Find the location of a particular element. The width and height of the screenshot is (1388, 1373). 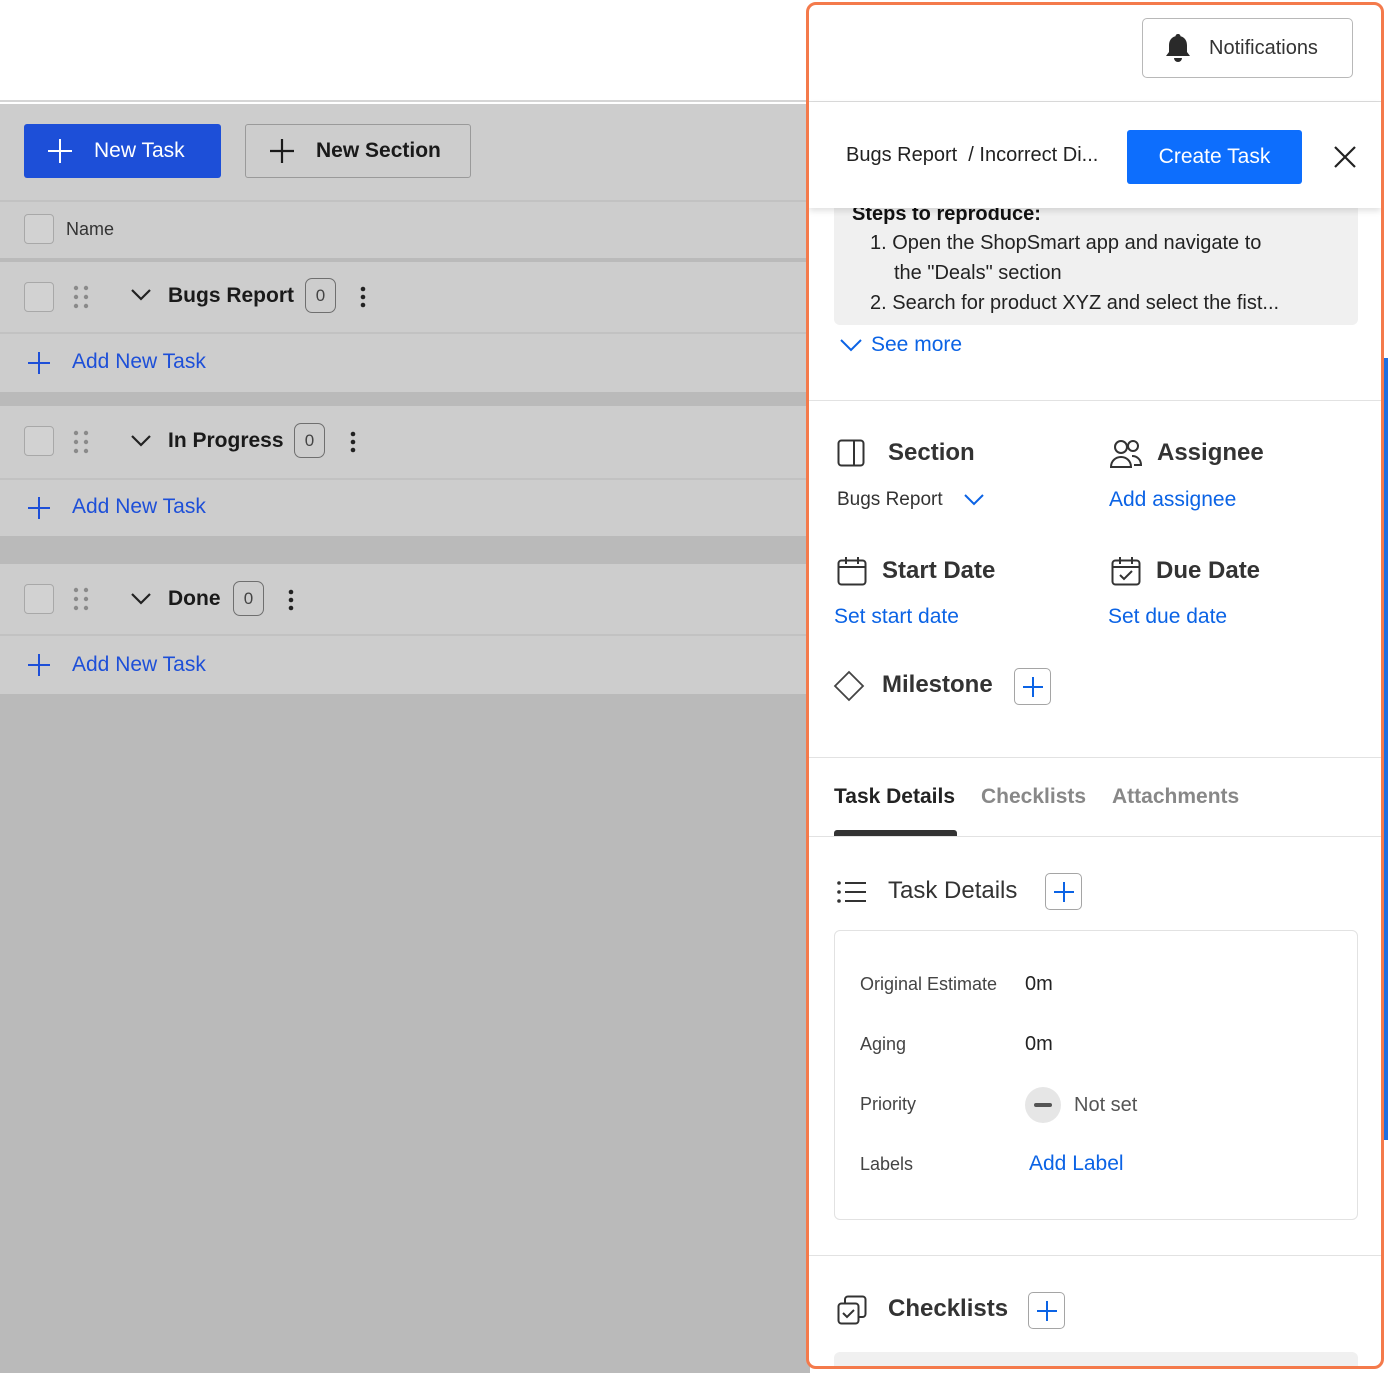

new-task-button: New Task is located at coordinates (122, 151).